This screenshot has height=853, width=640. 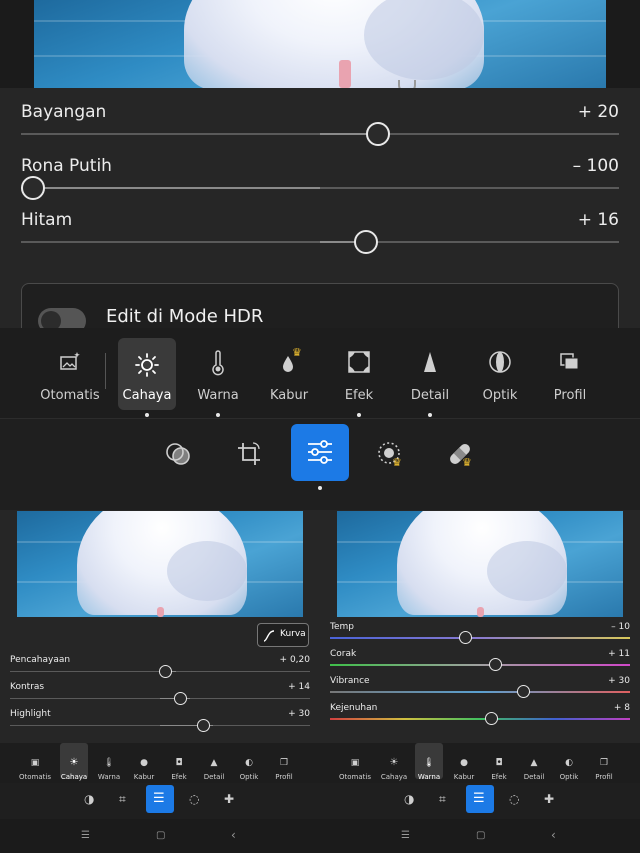 What do you see at coordinates (147, 365) in the screenshot?
I see `sun-icon` at bounding box center [147, 365].